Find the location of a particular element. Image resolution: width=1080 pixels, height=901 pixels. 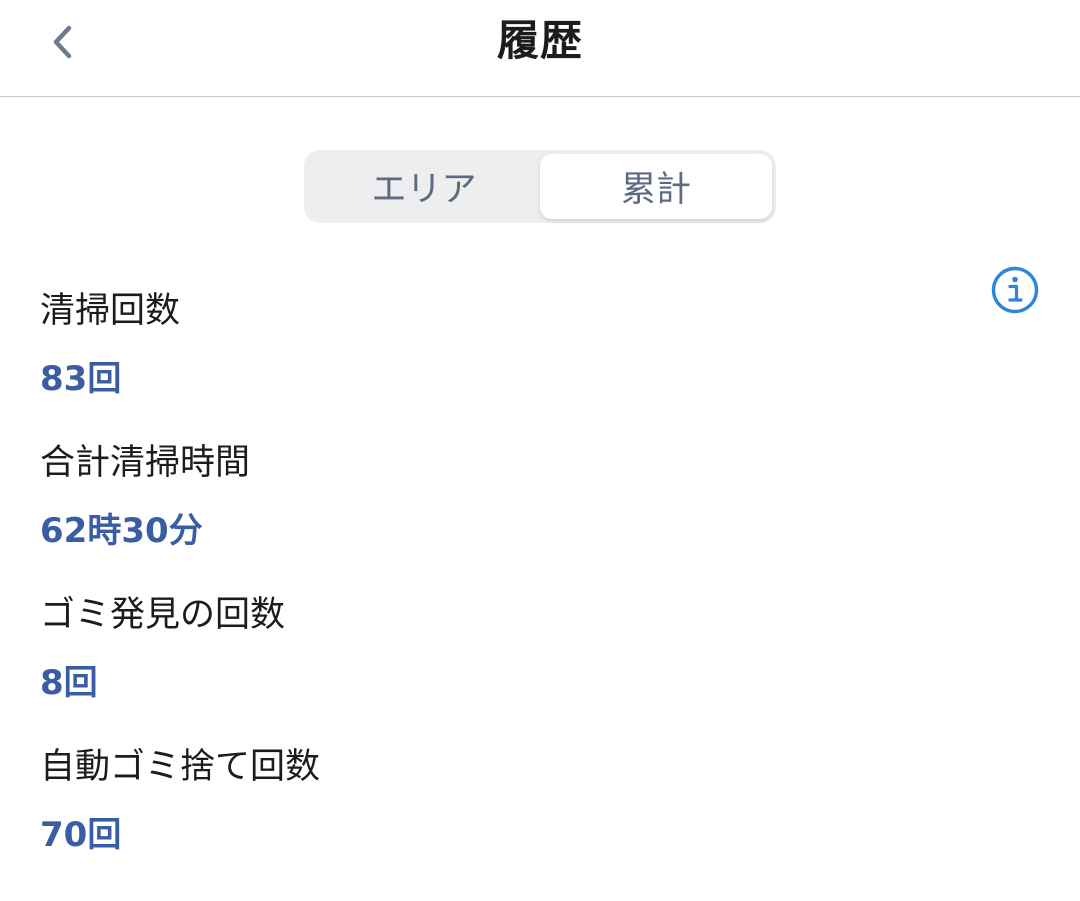

stat-dirt-detection-count: ゴミ発見の回数 8回 is located at coordinates (490, 662).